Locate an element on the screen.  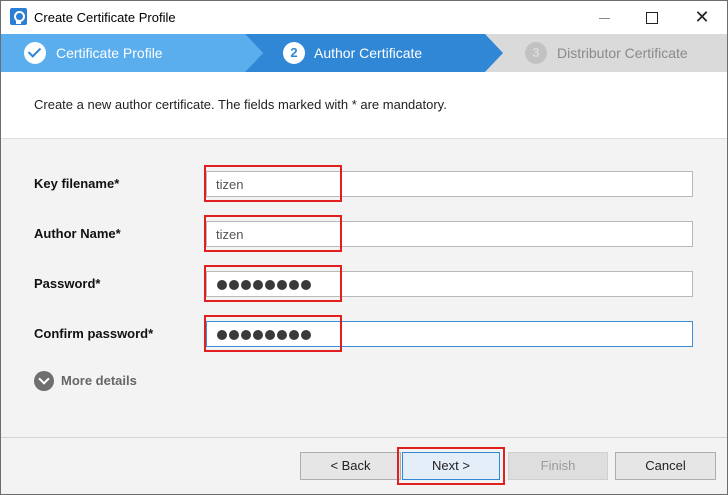
checkmark-icon is located at coordinates (35, 53).